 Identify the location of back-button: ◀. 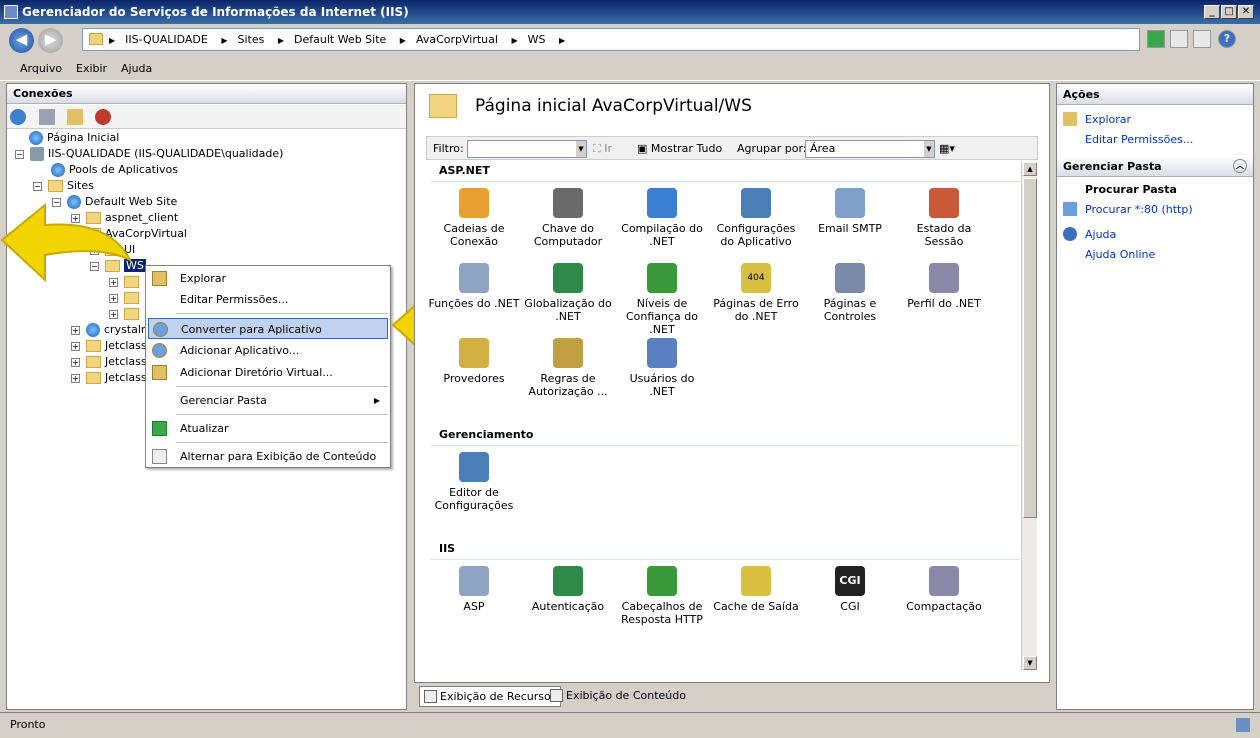
(21, 40).